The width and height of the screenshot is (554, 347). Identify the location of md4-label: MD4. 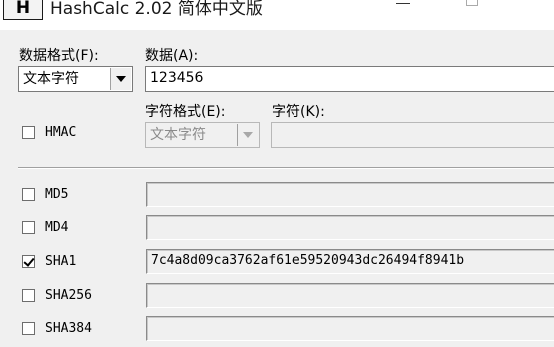
(57, 227).